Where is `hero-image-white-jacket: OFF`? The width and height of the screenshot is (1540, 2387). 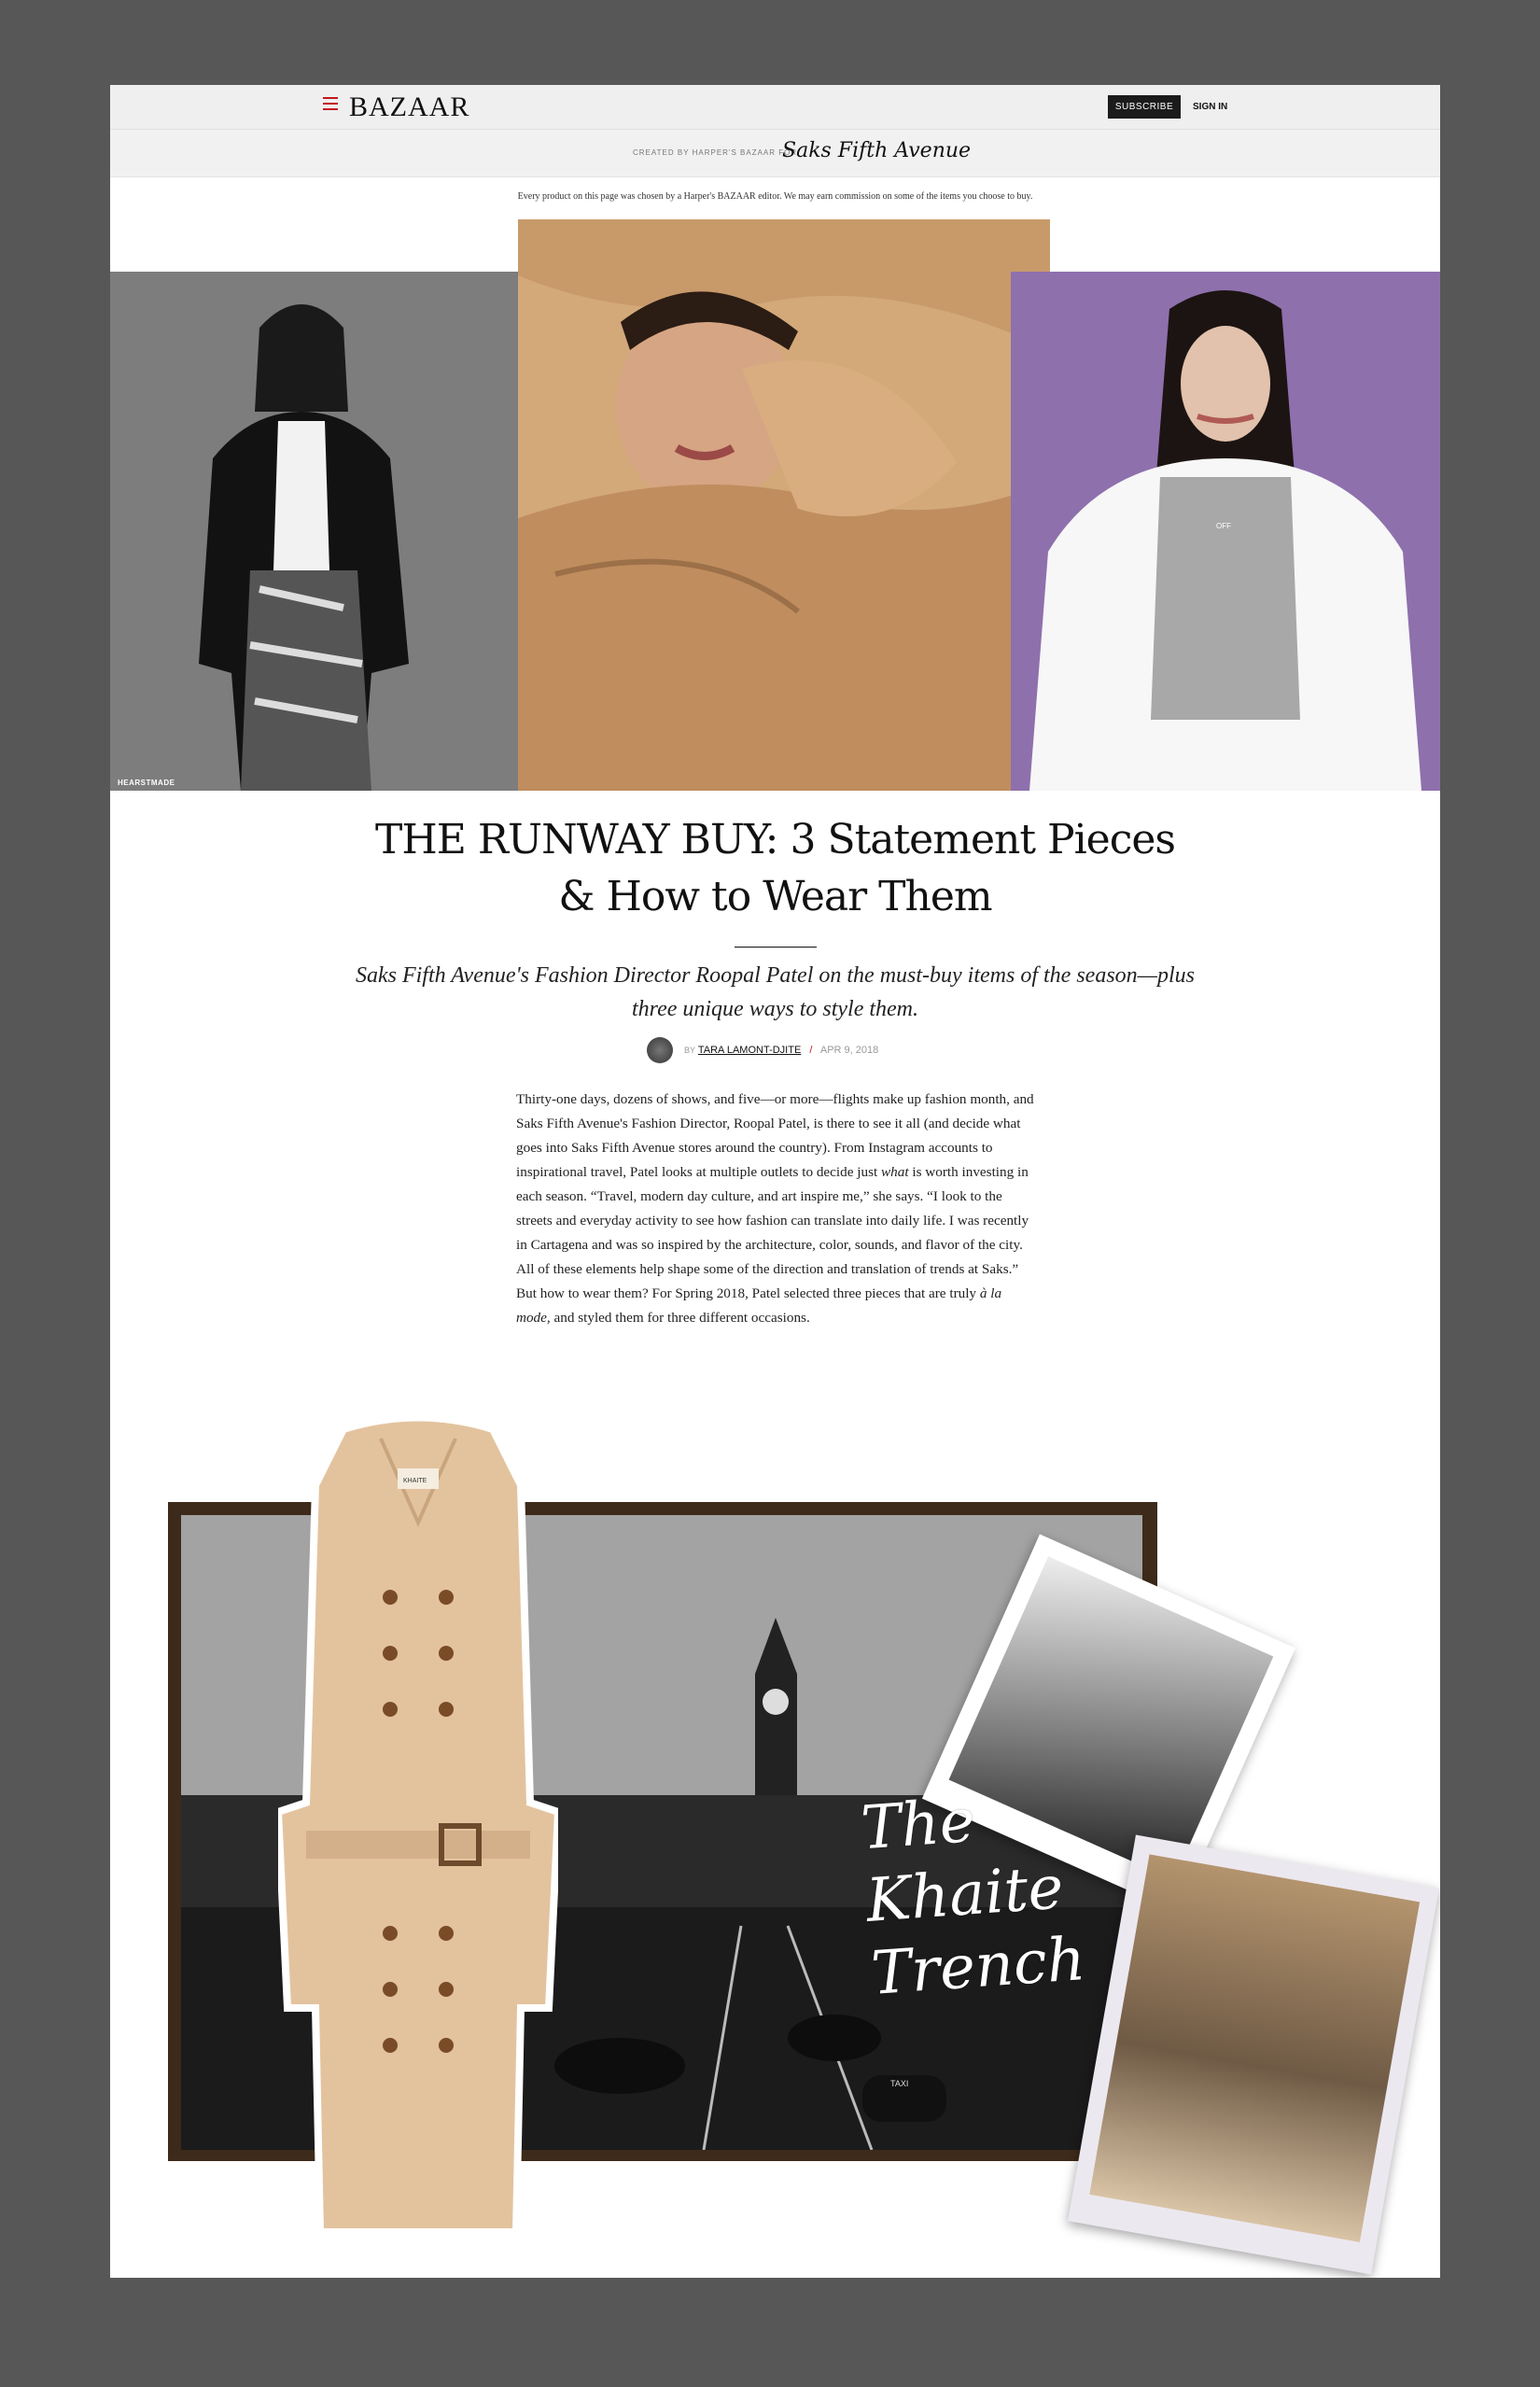 hero-image-white-jacket: OFF is located at coordinates (1225, 531).